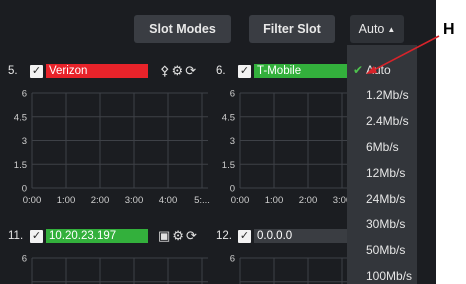  I want to click on carrier-label: 10.20.23.197, so click(97, 236).